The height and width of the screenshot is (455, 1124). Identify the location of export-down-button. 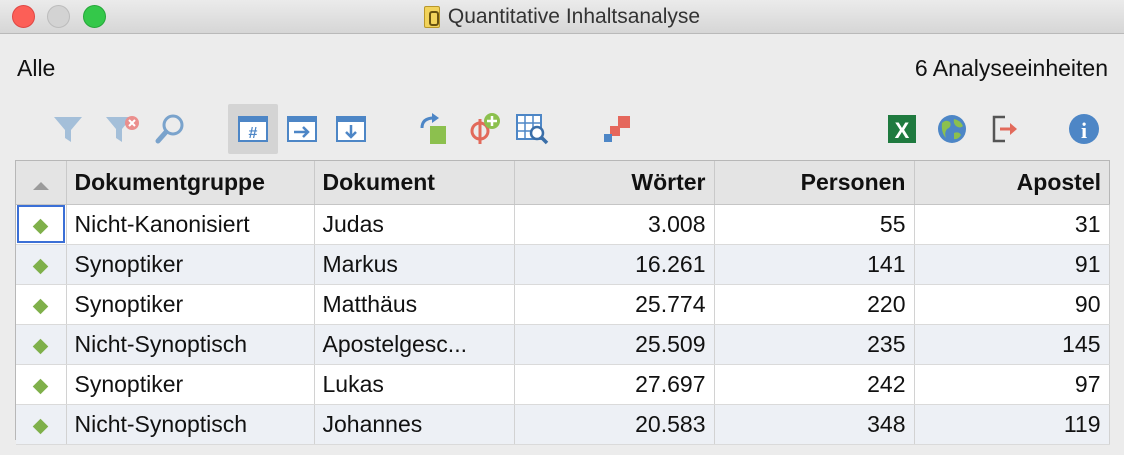
(351, 129).